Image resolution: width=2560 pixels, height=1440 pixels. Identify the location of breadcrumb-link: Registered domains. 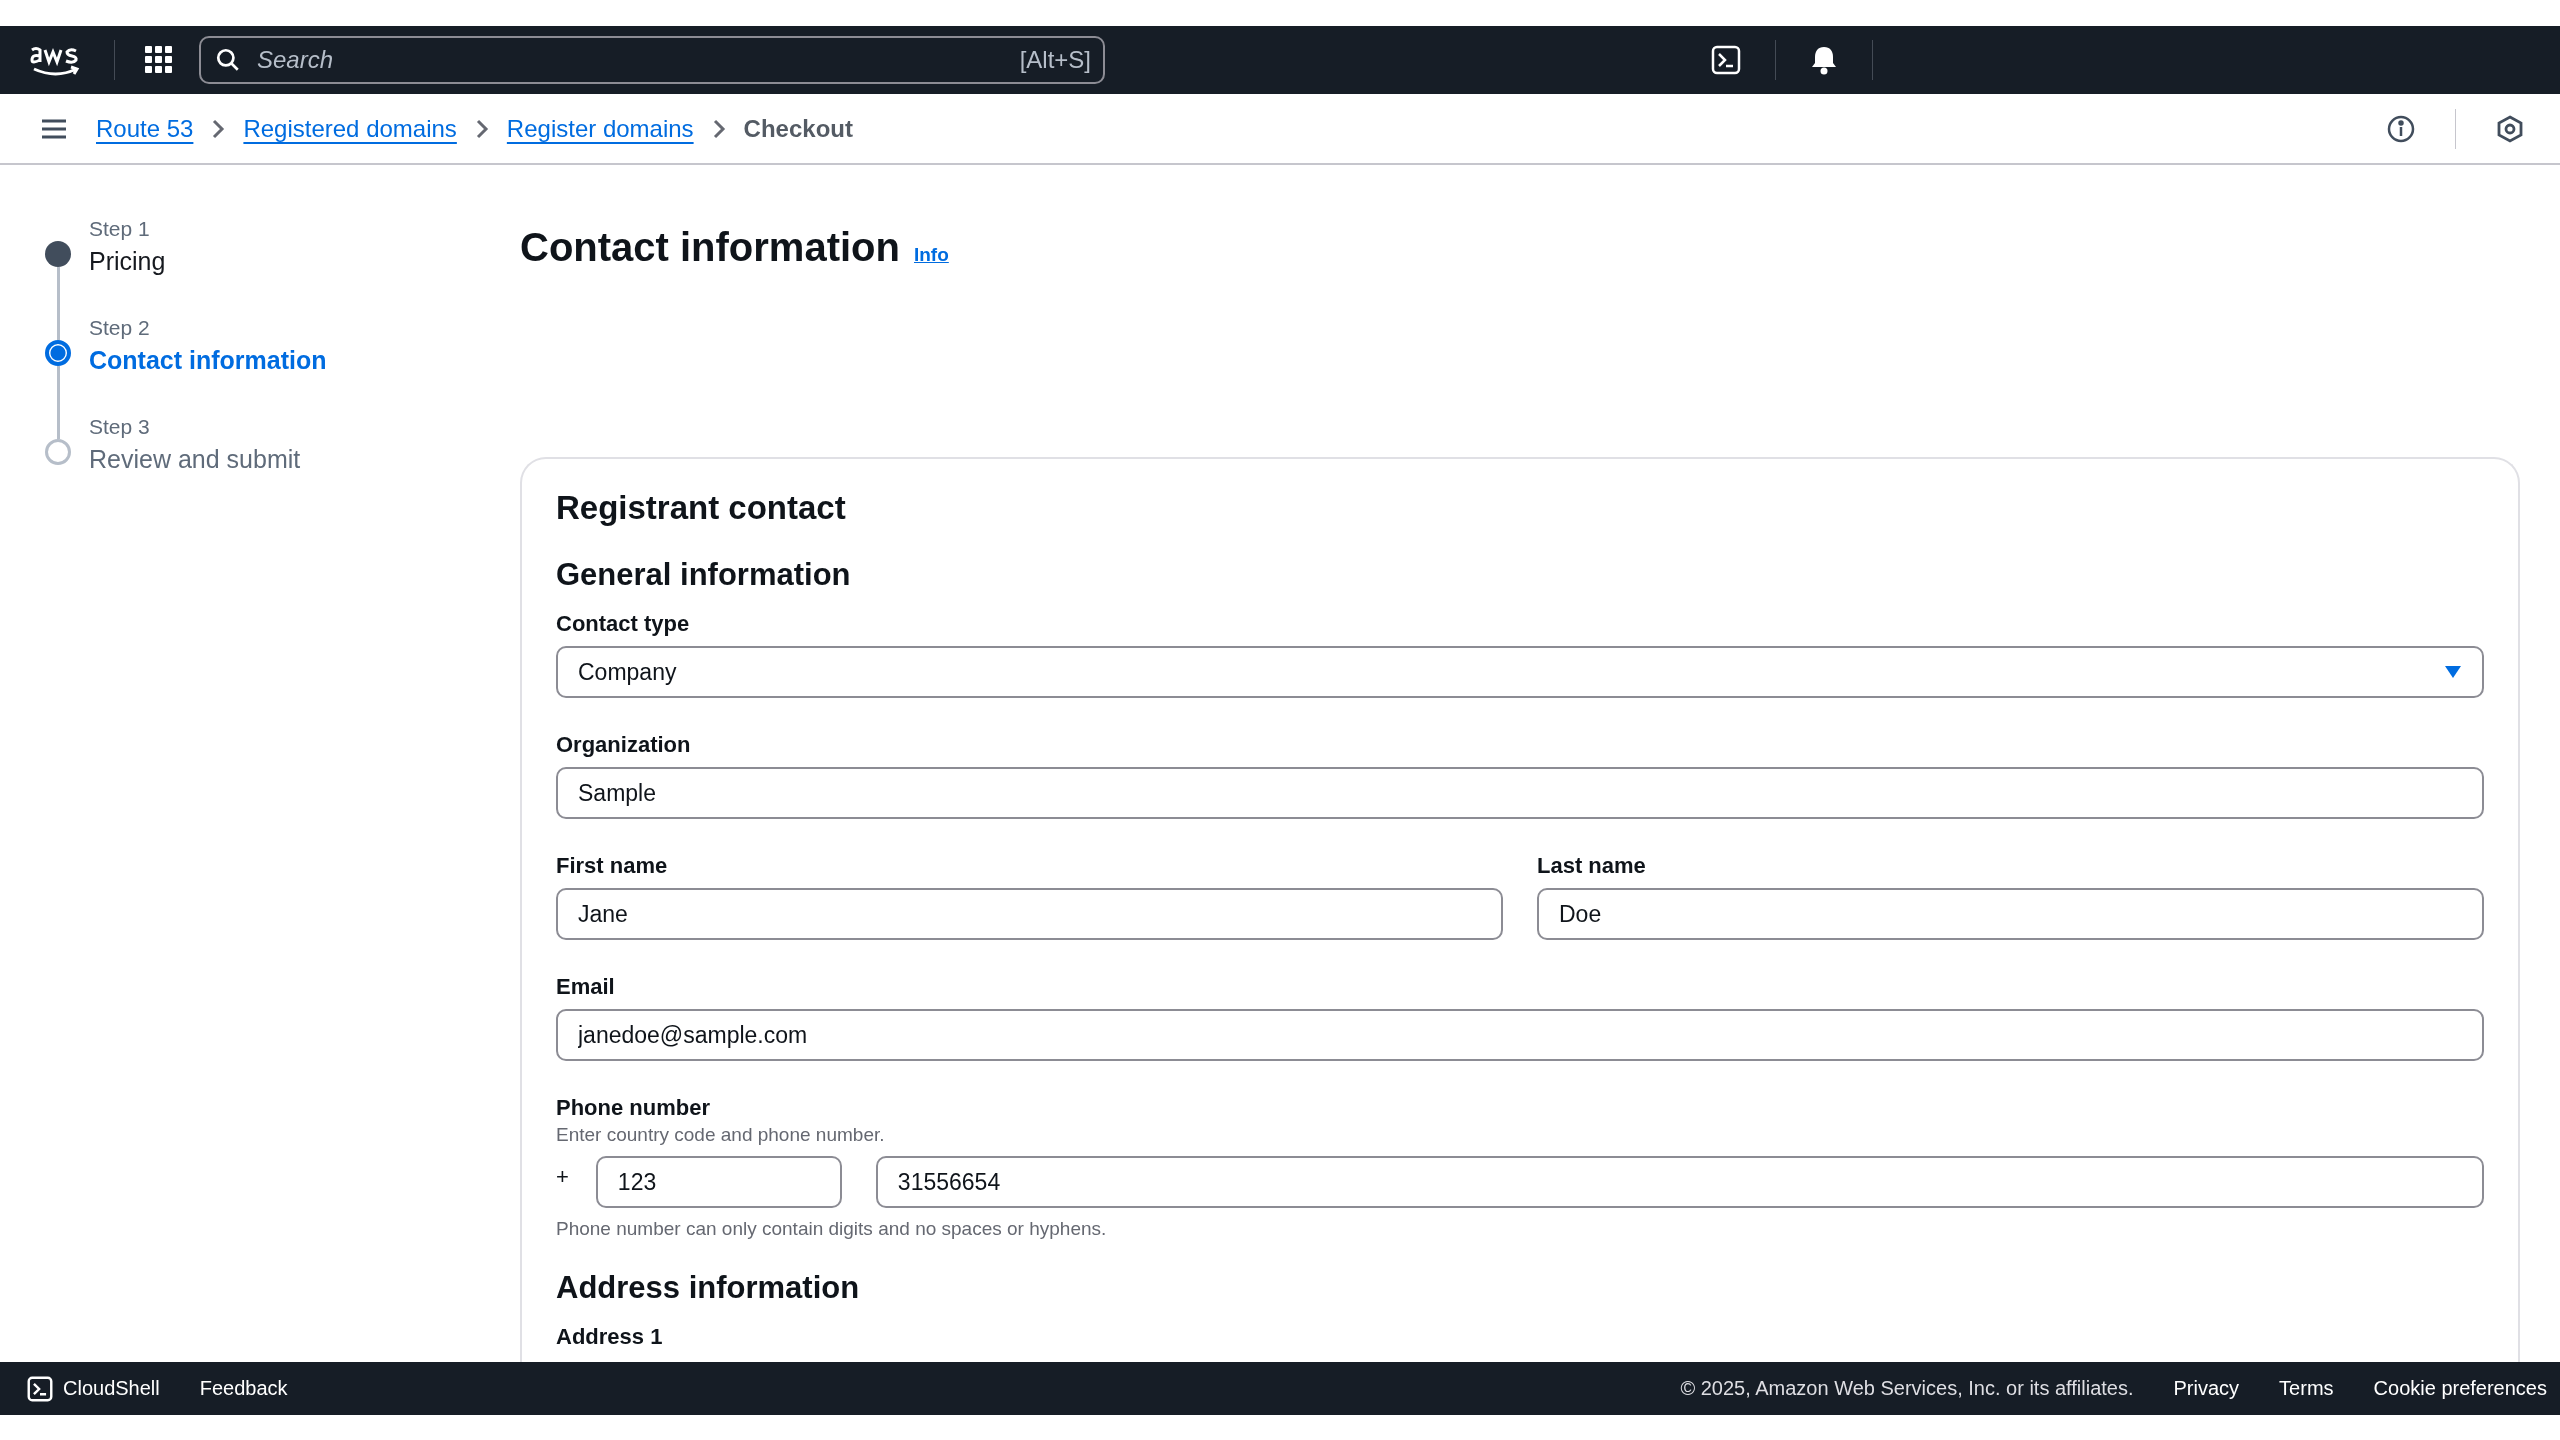
(350, 128).